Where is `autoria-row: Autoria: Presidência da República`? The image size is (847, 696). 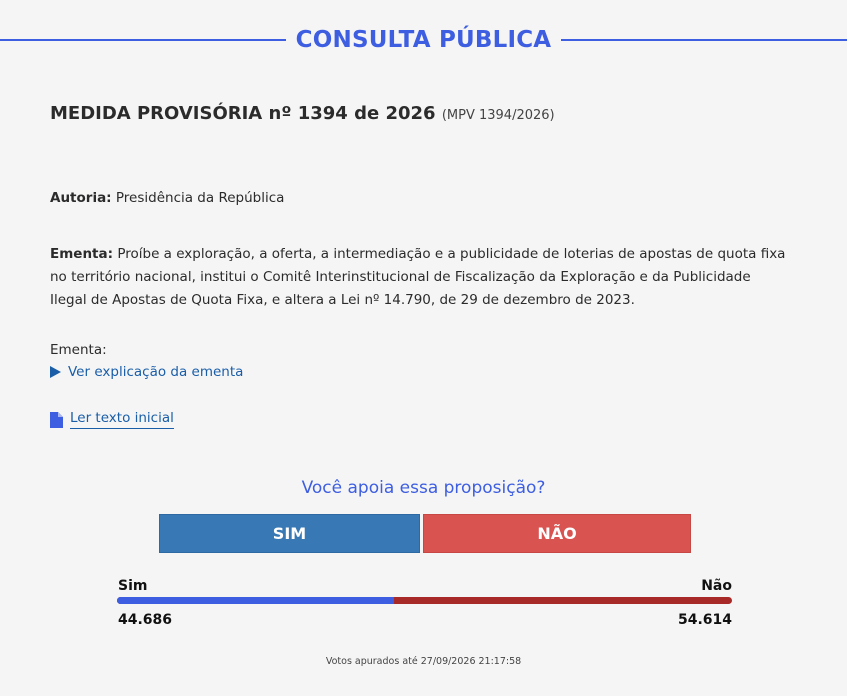 autoria-row: Autoria: Presidência da República is located at coordinates (167, 198).